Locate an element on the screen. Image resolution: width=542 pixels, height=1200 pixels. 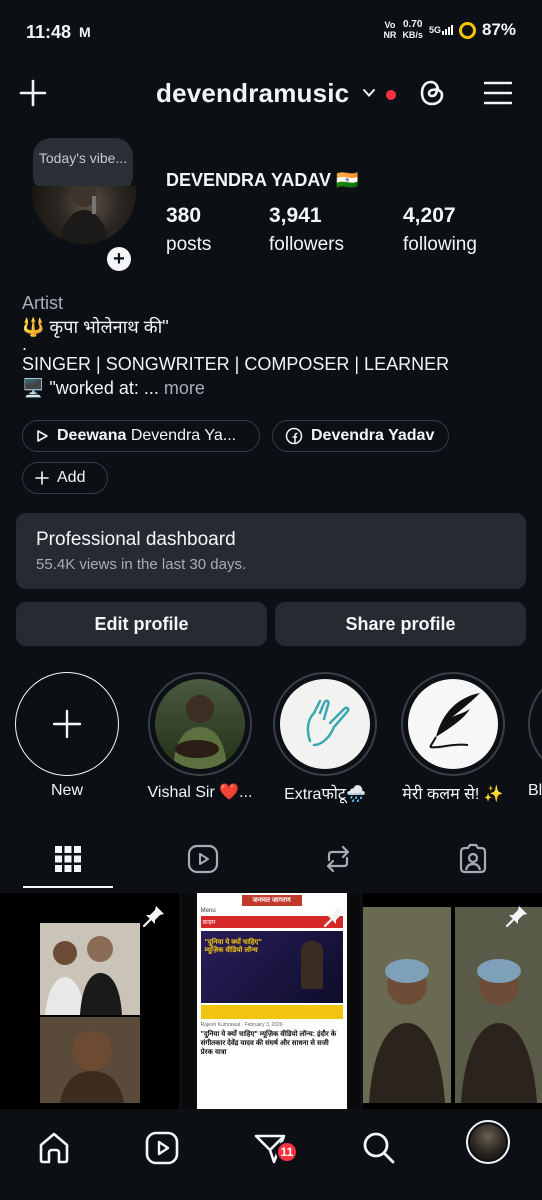
tab-reposts is located at coordinates (338, 859).